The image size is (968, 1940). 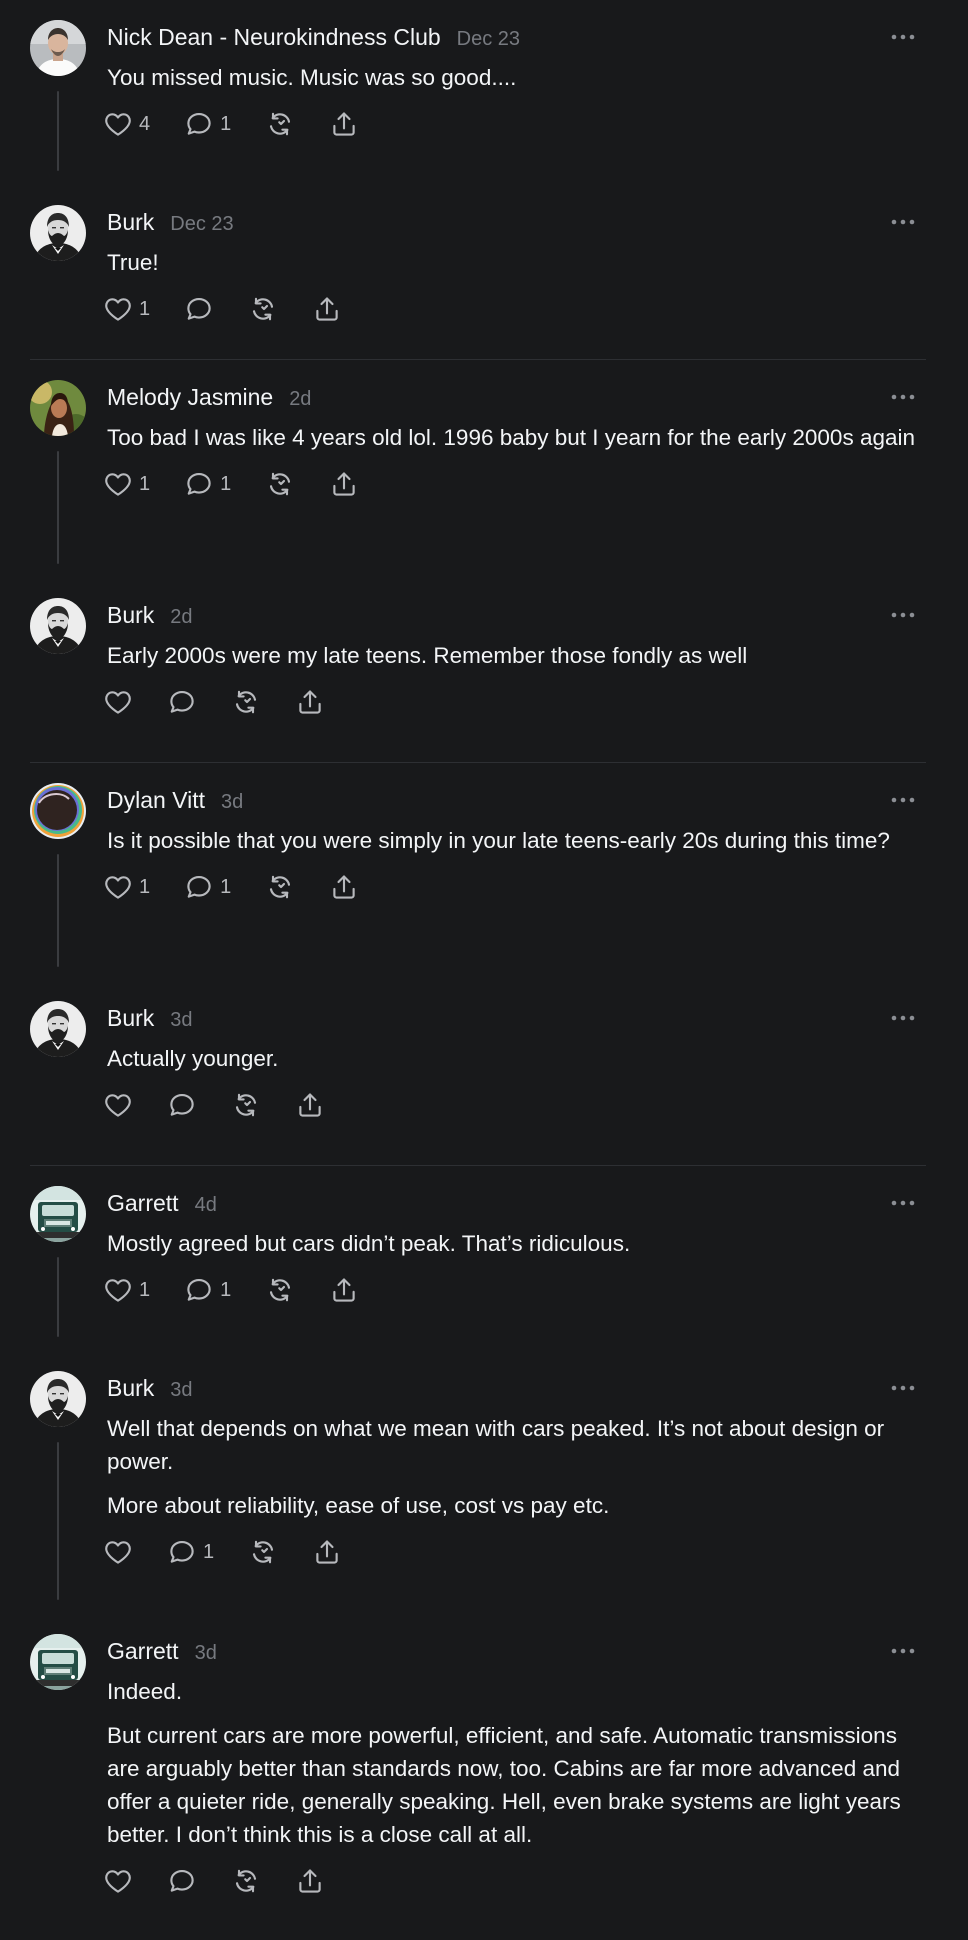 I want to click on like-count: 4, so click(x=145, y=123).